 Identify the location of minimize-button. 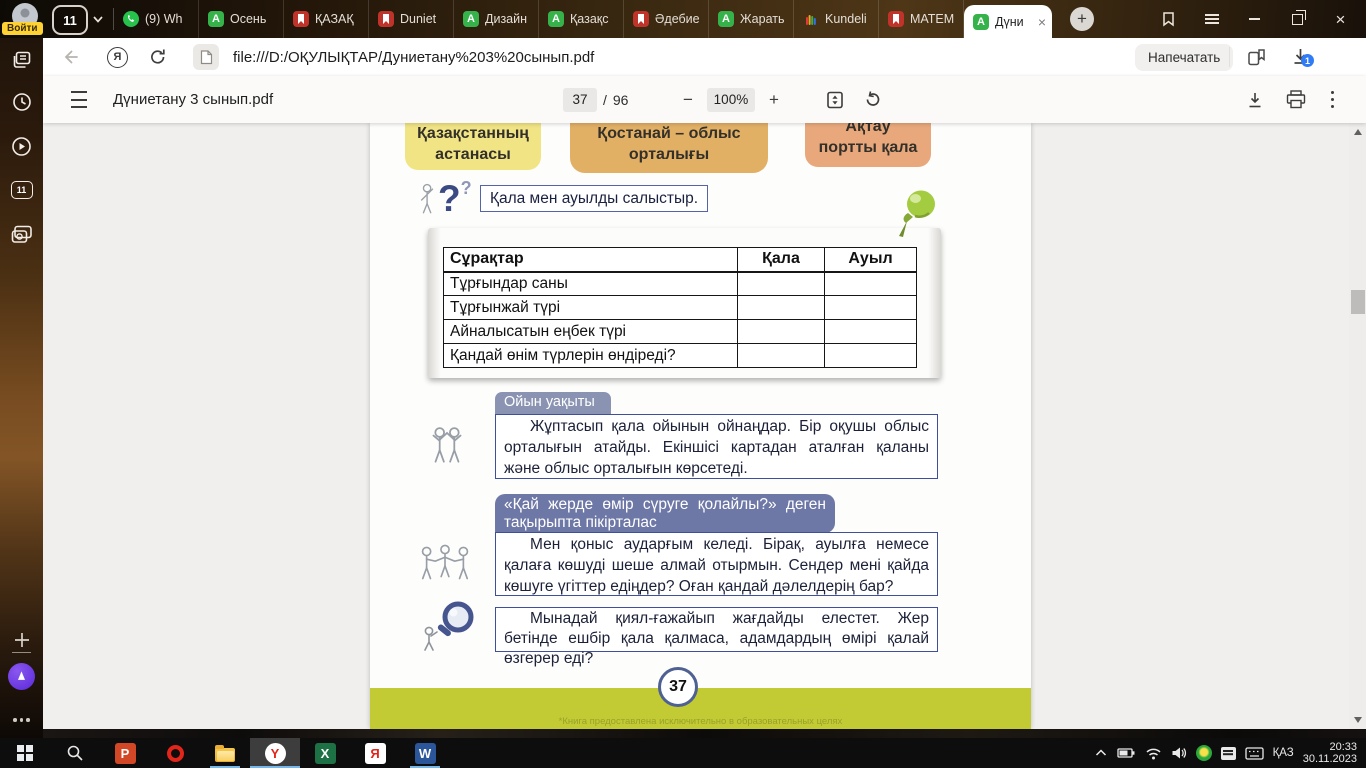
(1254, 19).